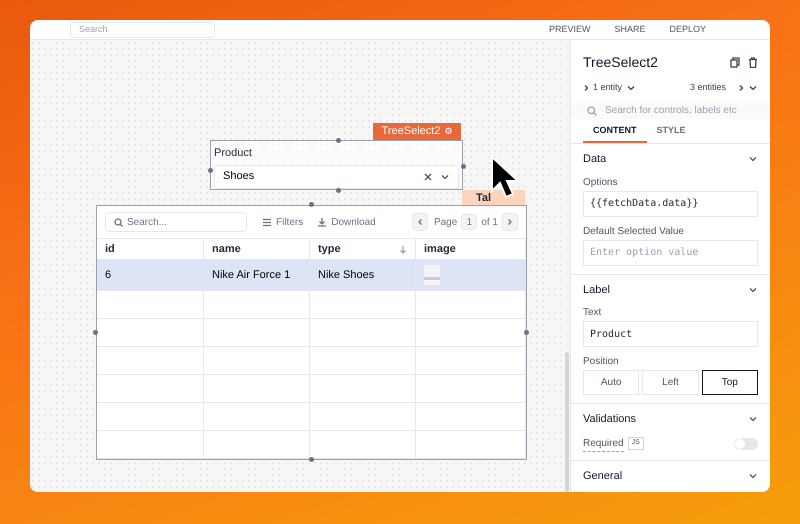  I want to click on section-title: General, so click(602, 476).